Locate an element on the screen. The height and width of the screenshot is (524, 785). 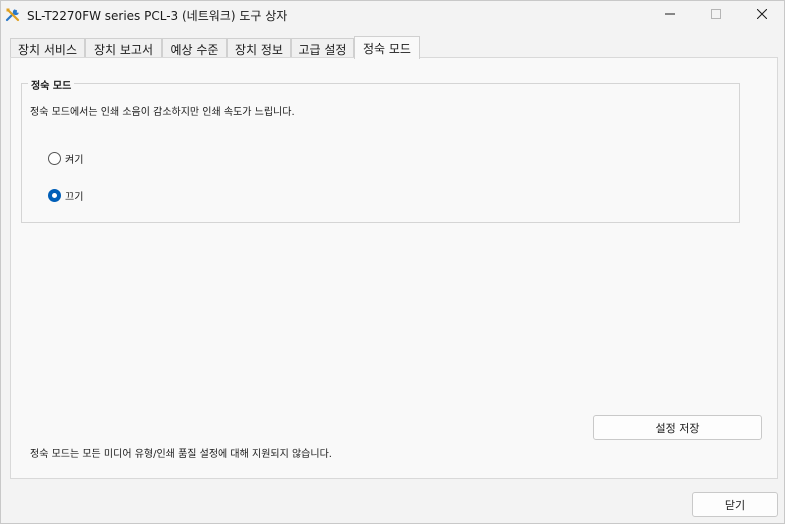
radio-label: 끄기 is located at coordinates (74, 197).